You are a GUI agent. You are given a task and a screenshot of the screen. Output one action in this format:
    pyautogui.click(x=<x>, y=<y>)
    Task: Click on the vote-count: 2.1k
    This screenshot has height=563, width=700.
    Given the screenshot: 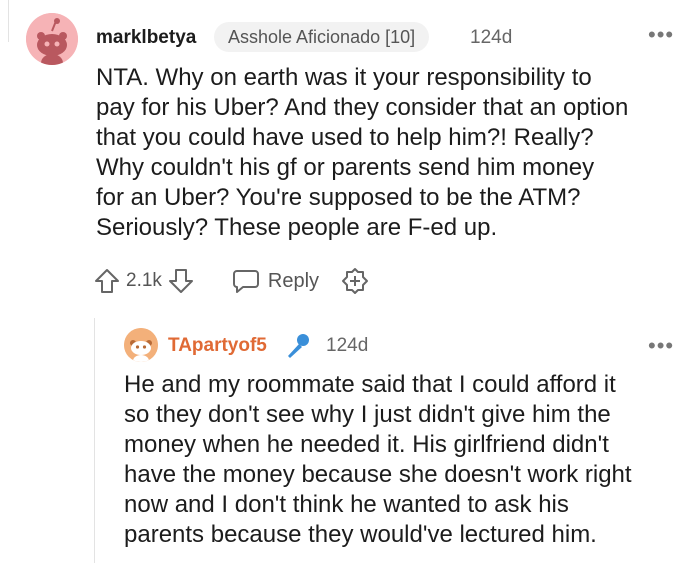 What is the action you would take?
    pyautogui.click(x=144, y=280)
    